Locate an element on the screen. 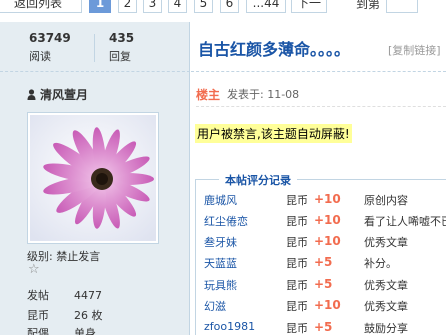 This screenshot has height=335, width=446. author-name-row: 清风萱月 is located at coordinates (57, 94).